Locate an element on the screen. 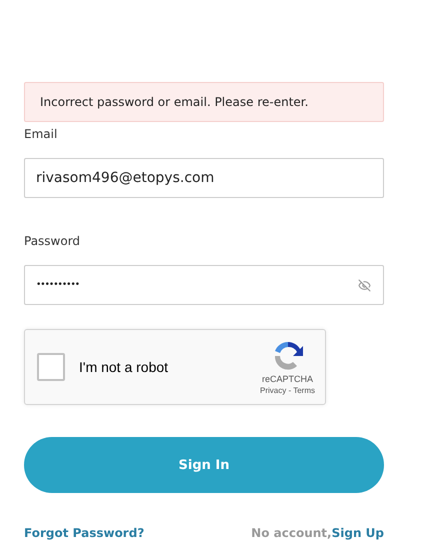 The width and height of the screenshot is (423, 543). password-field: •••••••••• is located at coordinates (204, 285).